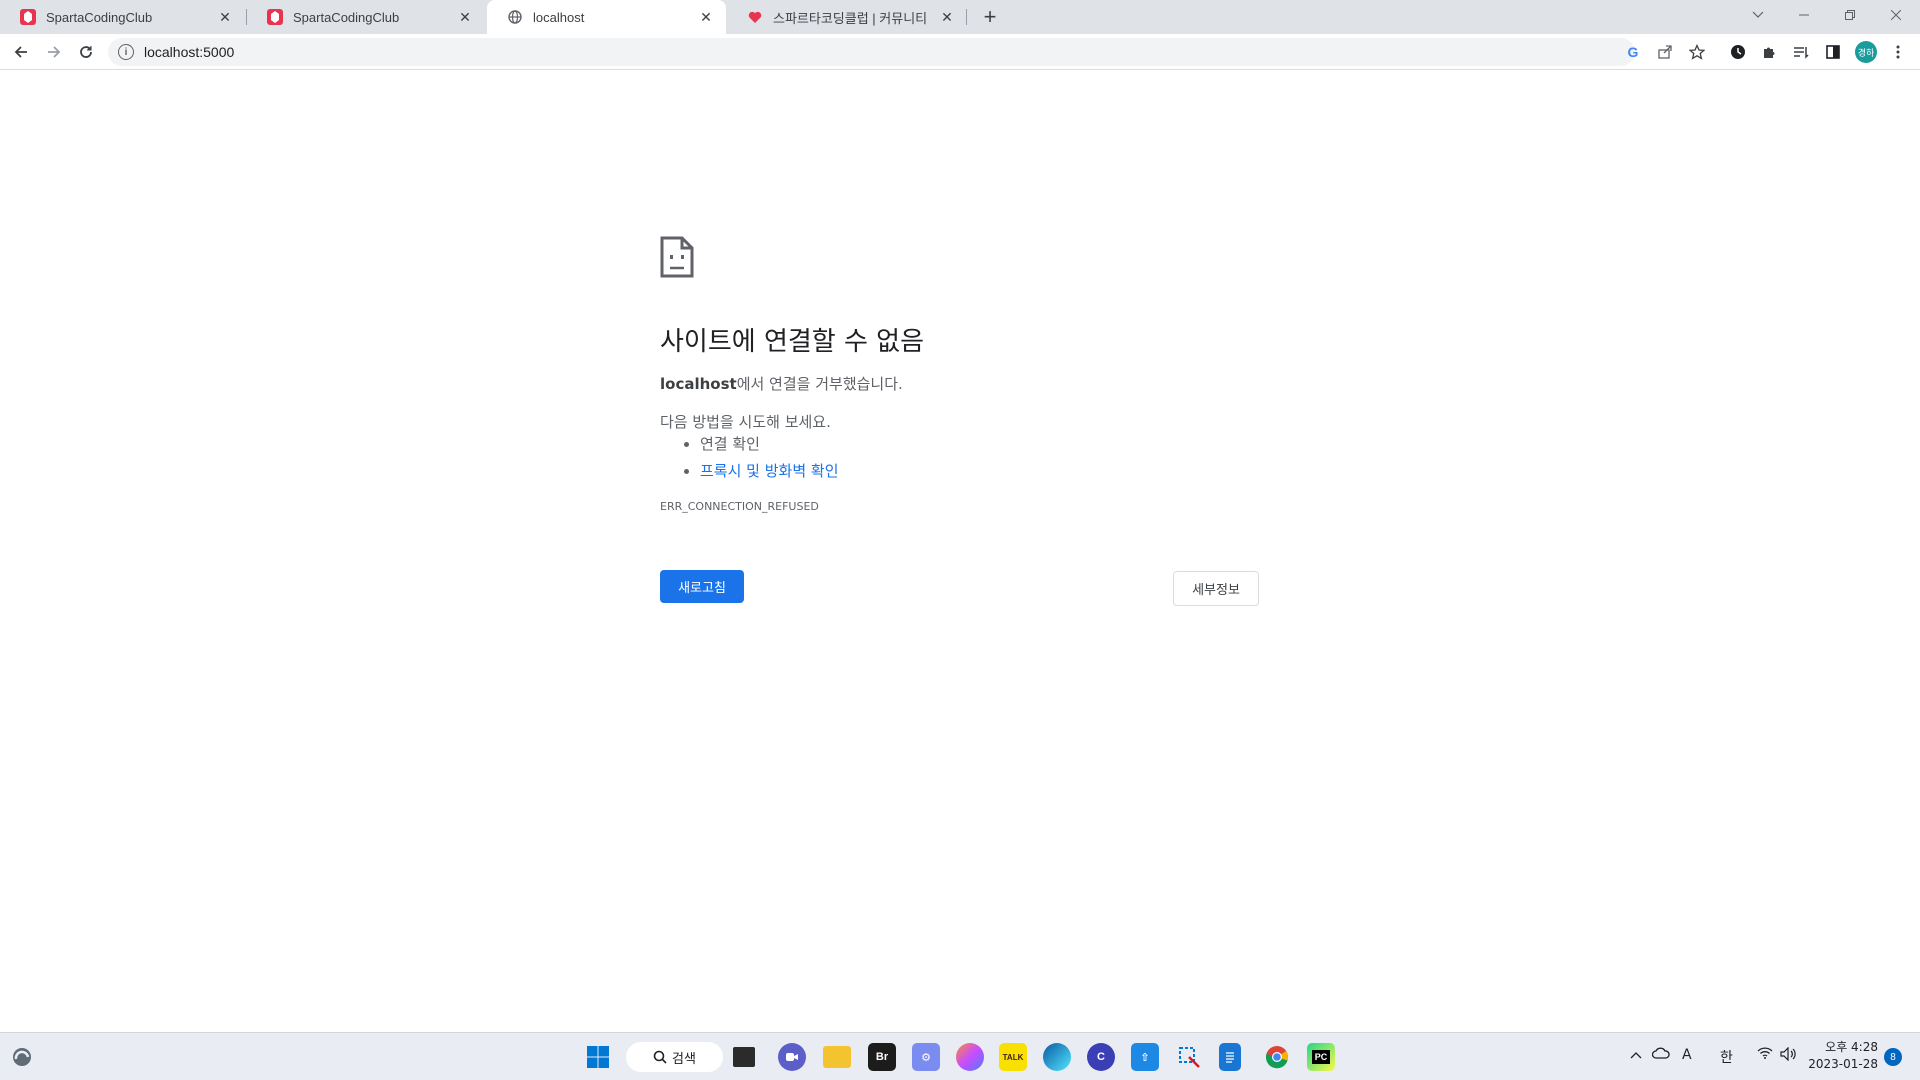 This screenshot has width=1920, height=1080. I want to click on bridge-icon: Br, so click(882, 1057).